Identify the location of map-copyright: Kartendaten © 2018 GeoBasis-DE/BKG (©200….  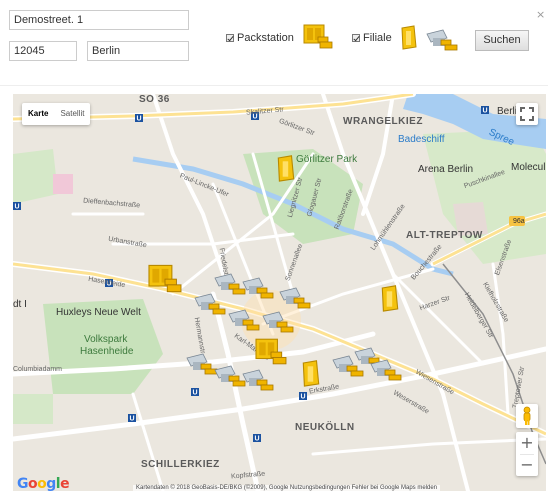
(287, 488).